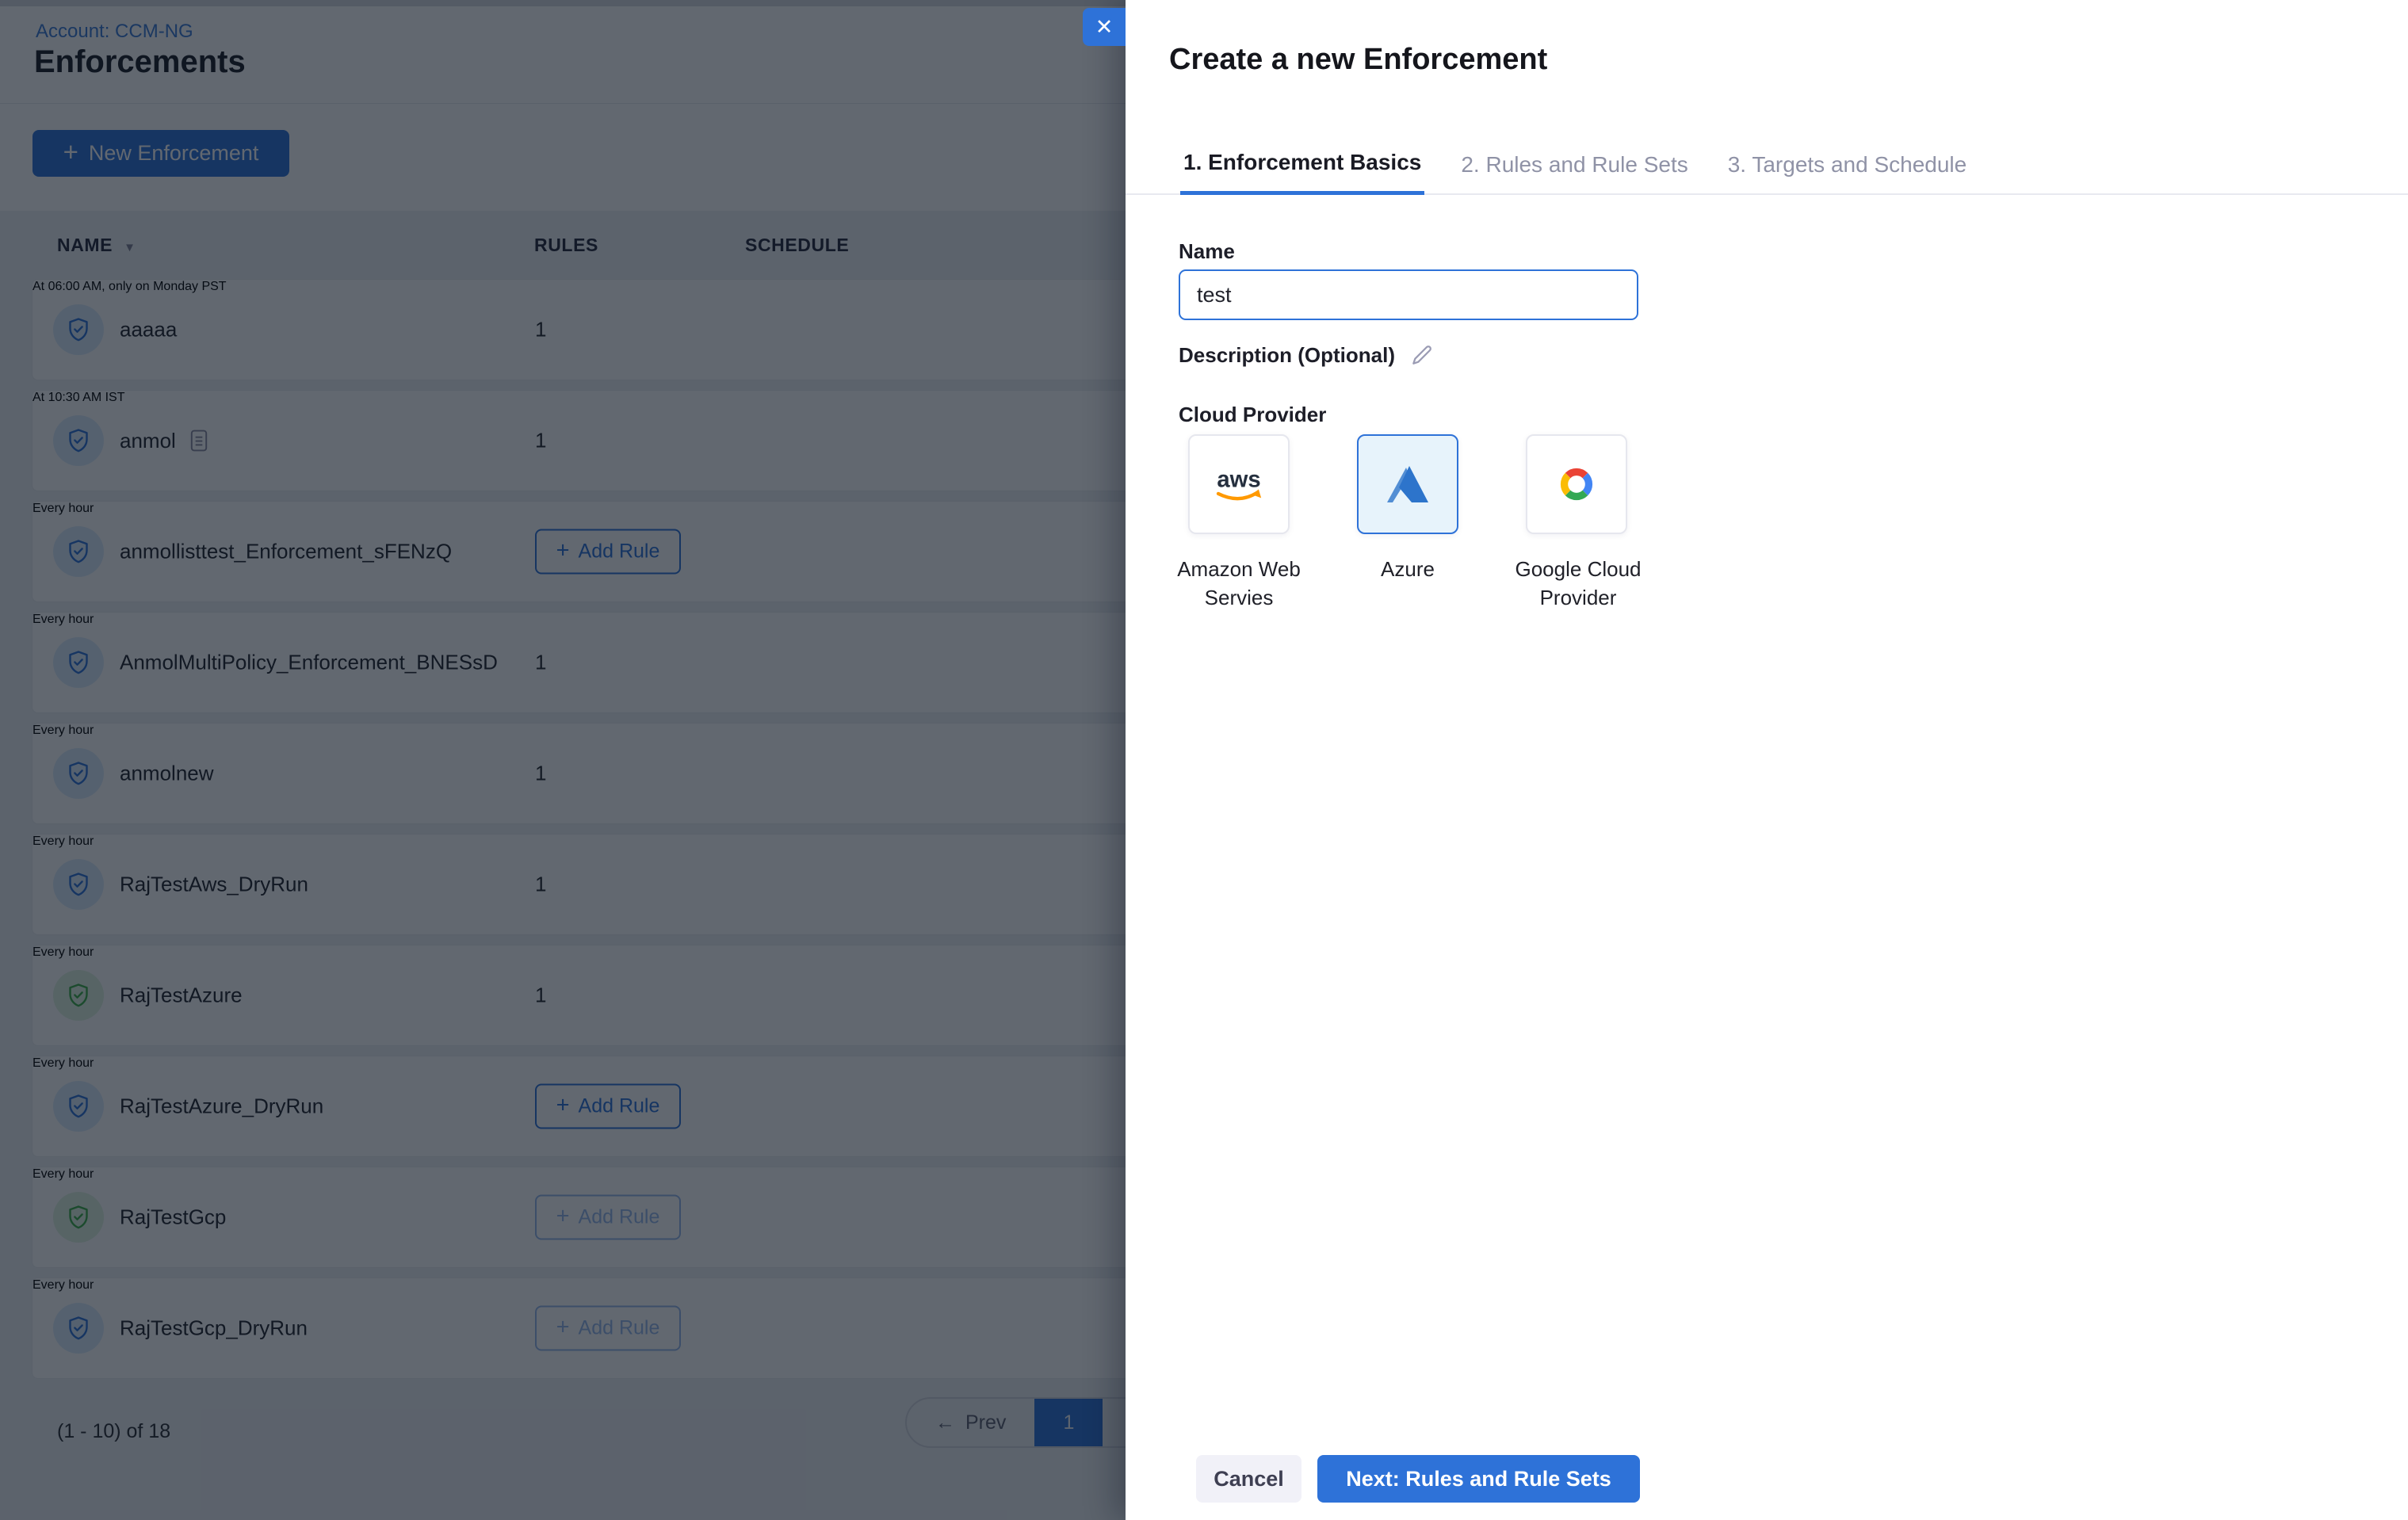 Image resolution: width=2408 pixels, height=1520 pixels. I want to click on cloud-provider-label: Cloud Provider, so click(1253, 414).